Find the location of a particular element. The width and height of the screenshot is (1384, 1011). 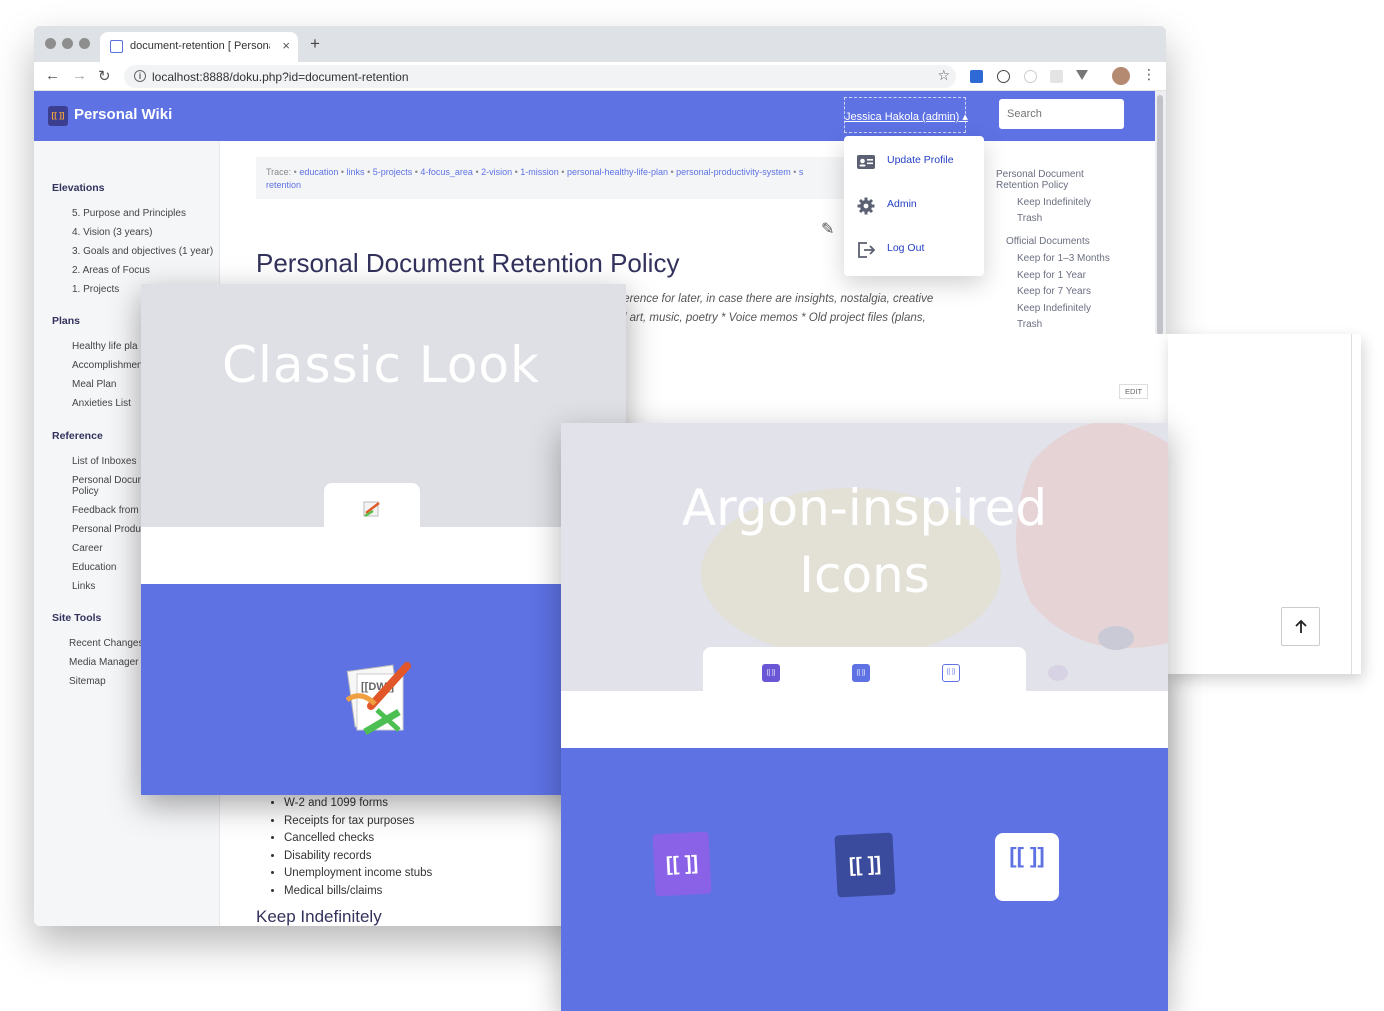

sidebar-heading-plans: Plans is located at coordinates (66, 321).